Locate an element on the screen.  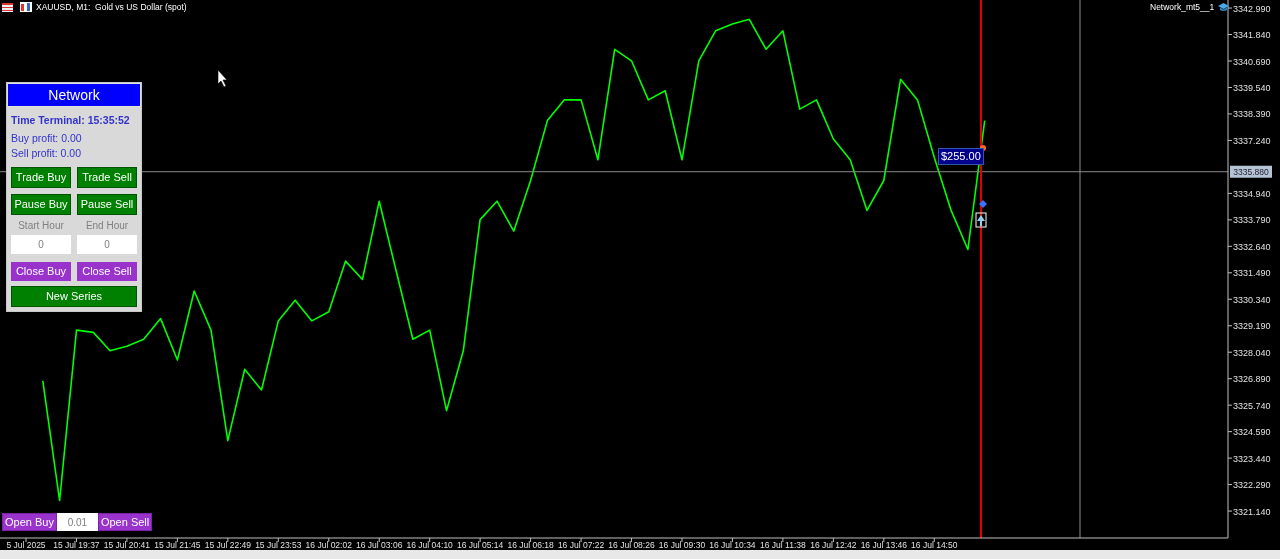
price-tick-label: 3326.890 is located at coordinates (1252, 379).